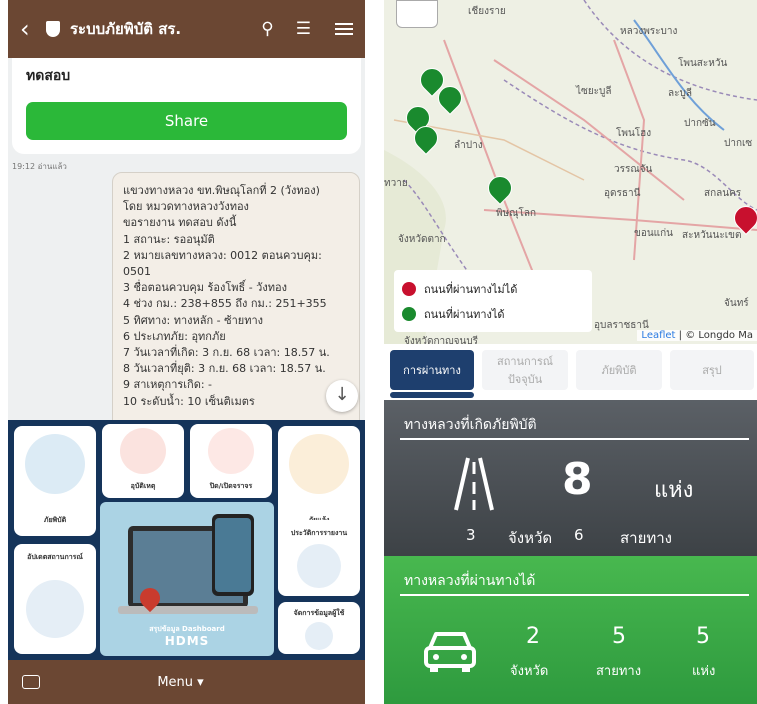 The height and width of the screenshot is (704, 757). What do you see at coordinates (422, 239) in the screenshot?
I see `map-label: จังหวัดตาก` at bounding box center [422, 239].